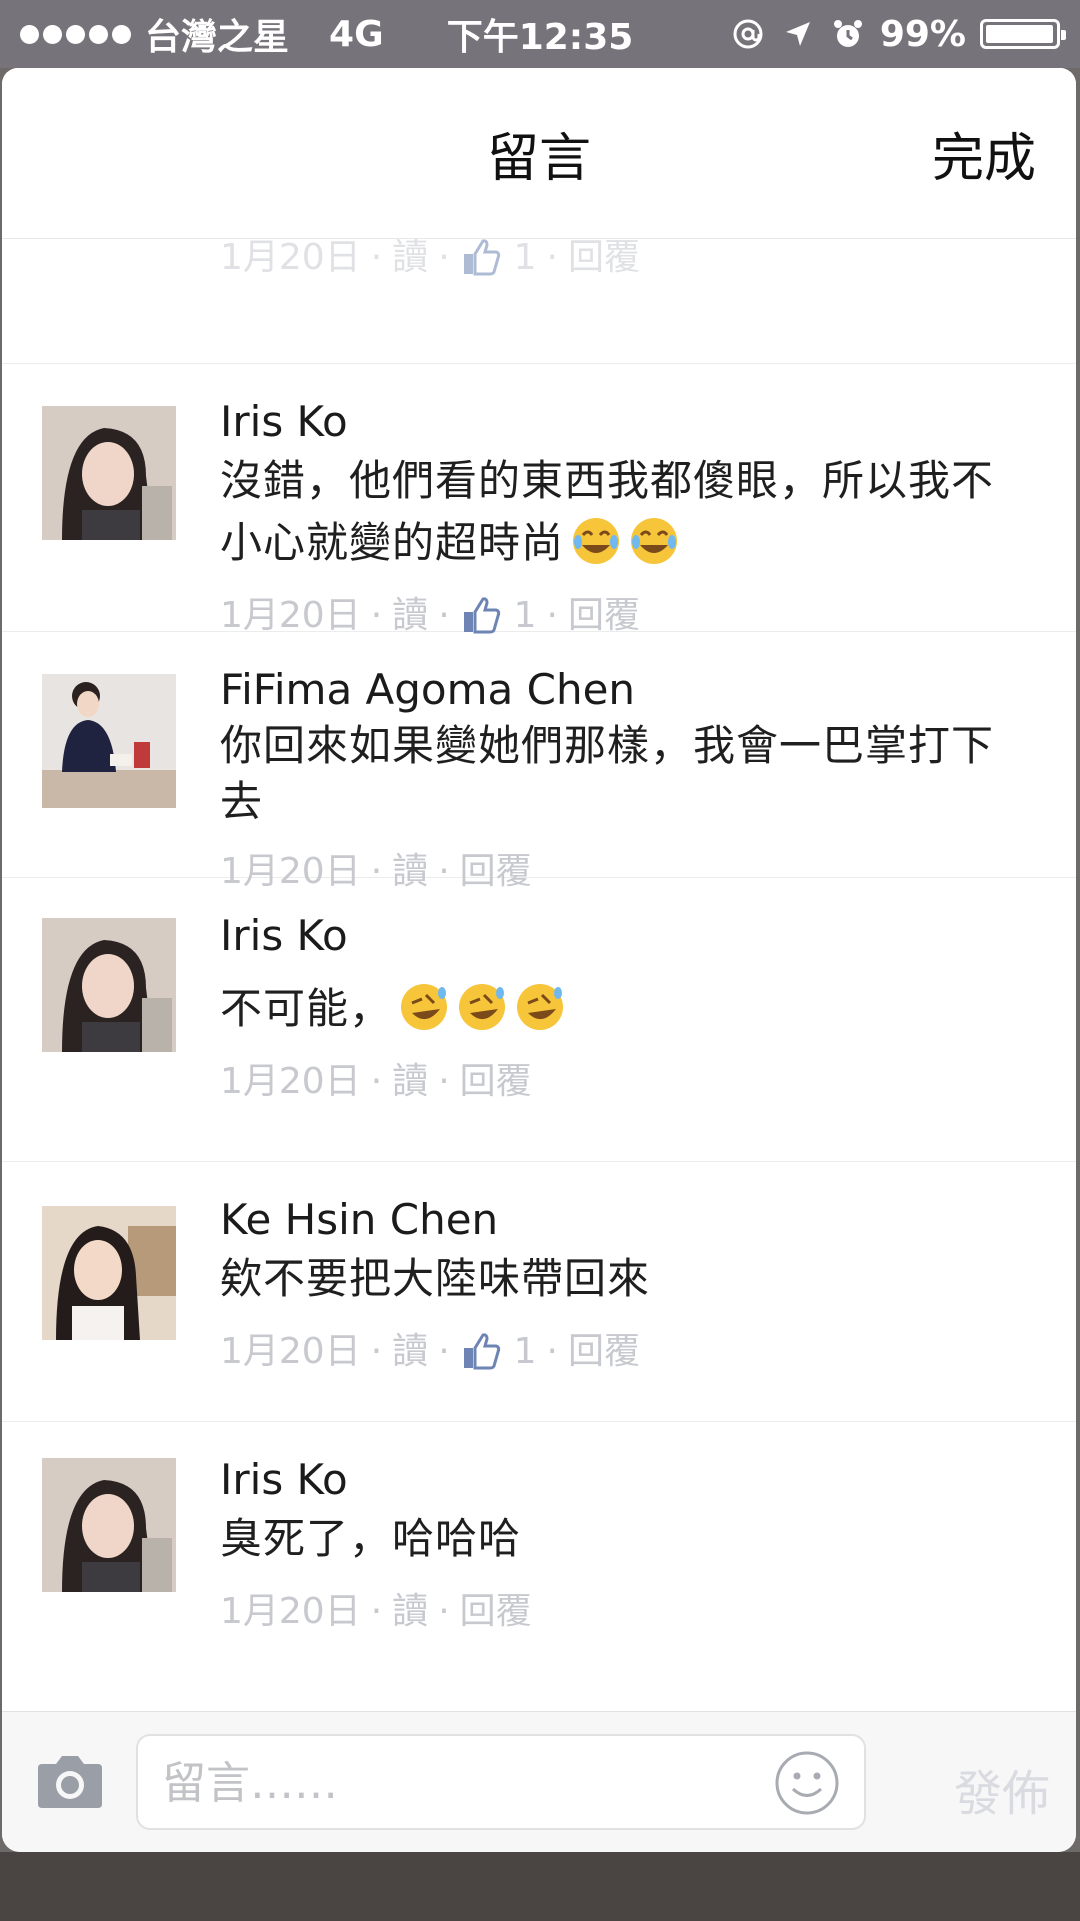  What do you see at coordinates (607, 773) in the screenshot?
I see `comment-text: 你回來如果變她們那樣，我會一巴掌打下去` at bounding box center [607, 773].